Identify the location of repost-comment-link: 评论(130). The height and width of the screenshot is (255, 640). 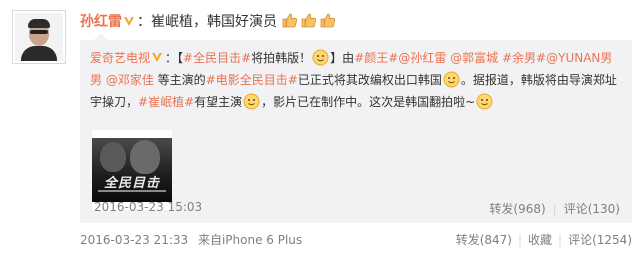
(592, 209).